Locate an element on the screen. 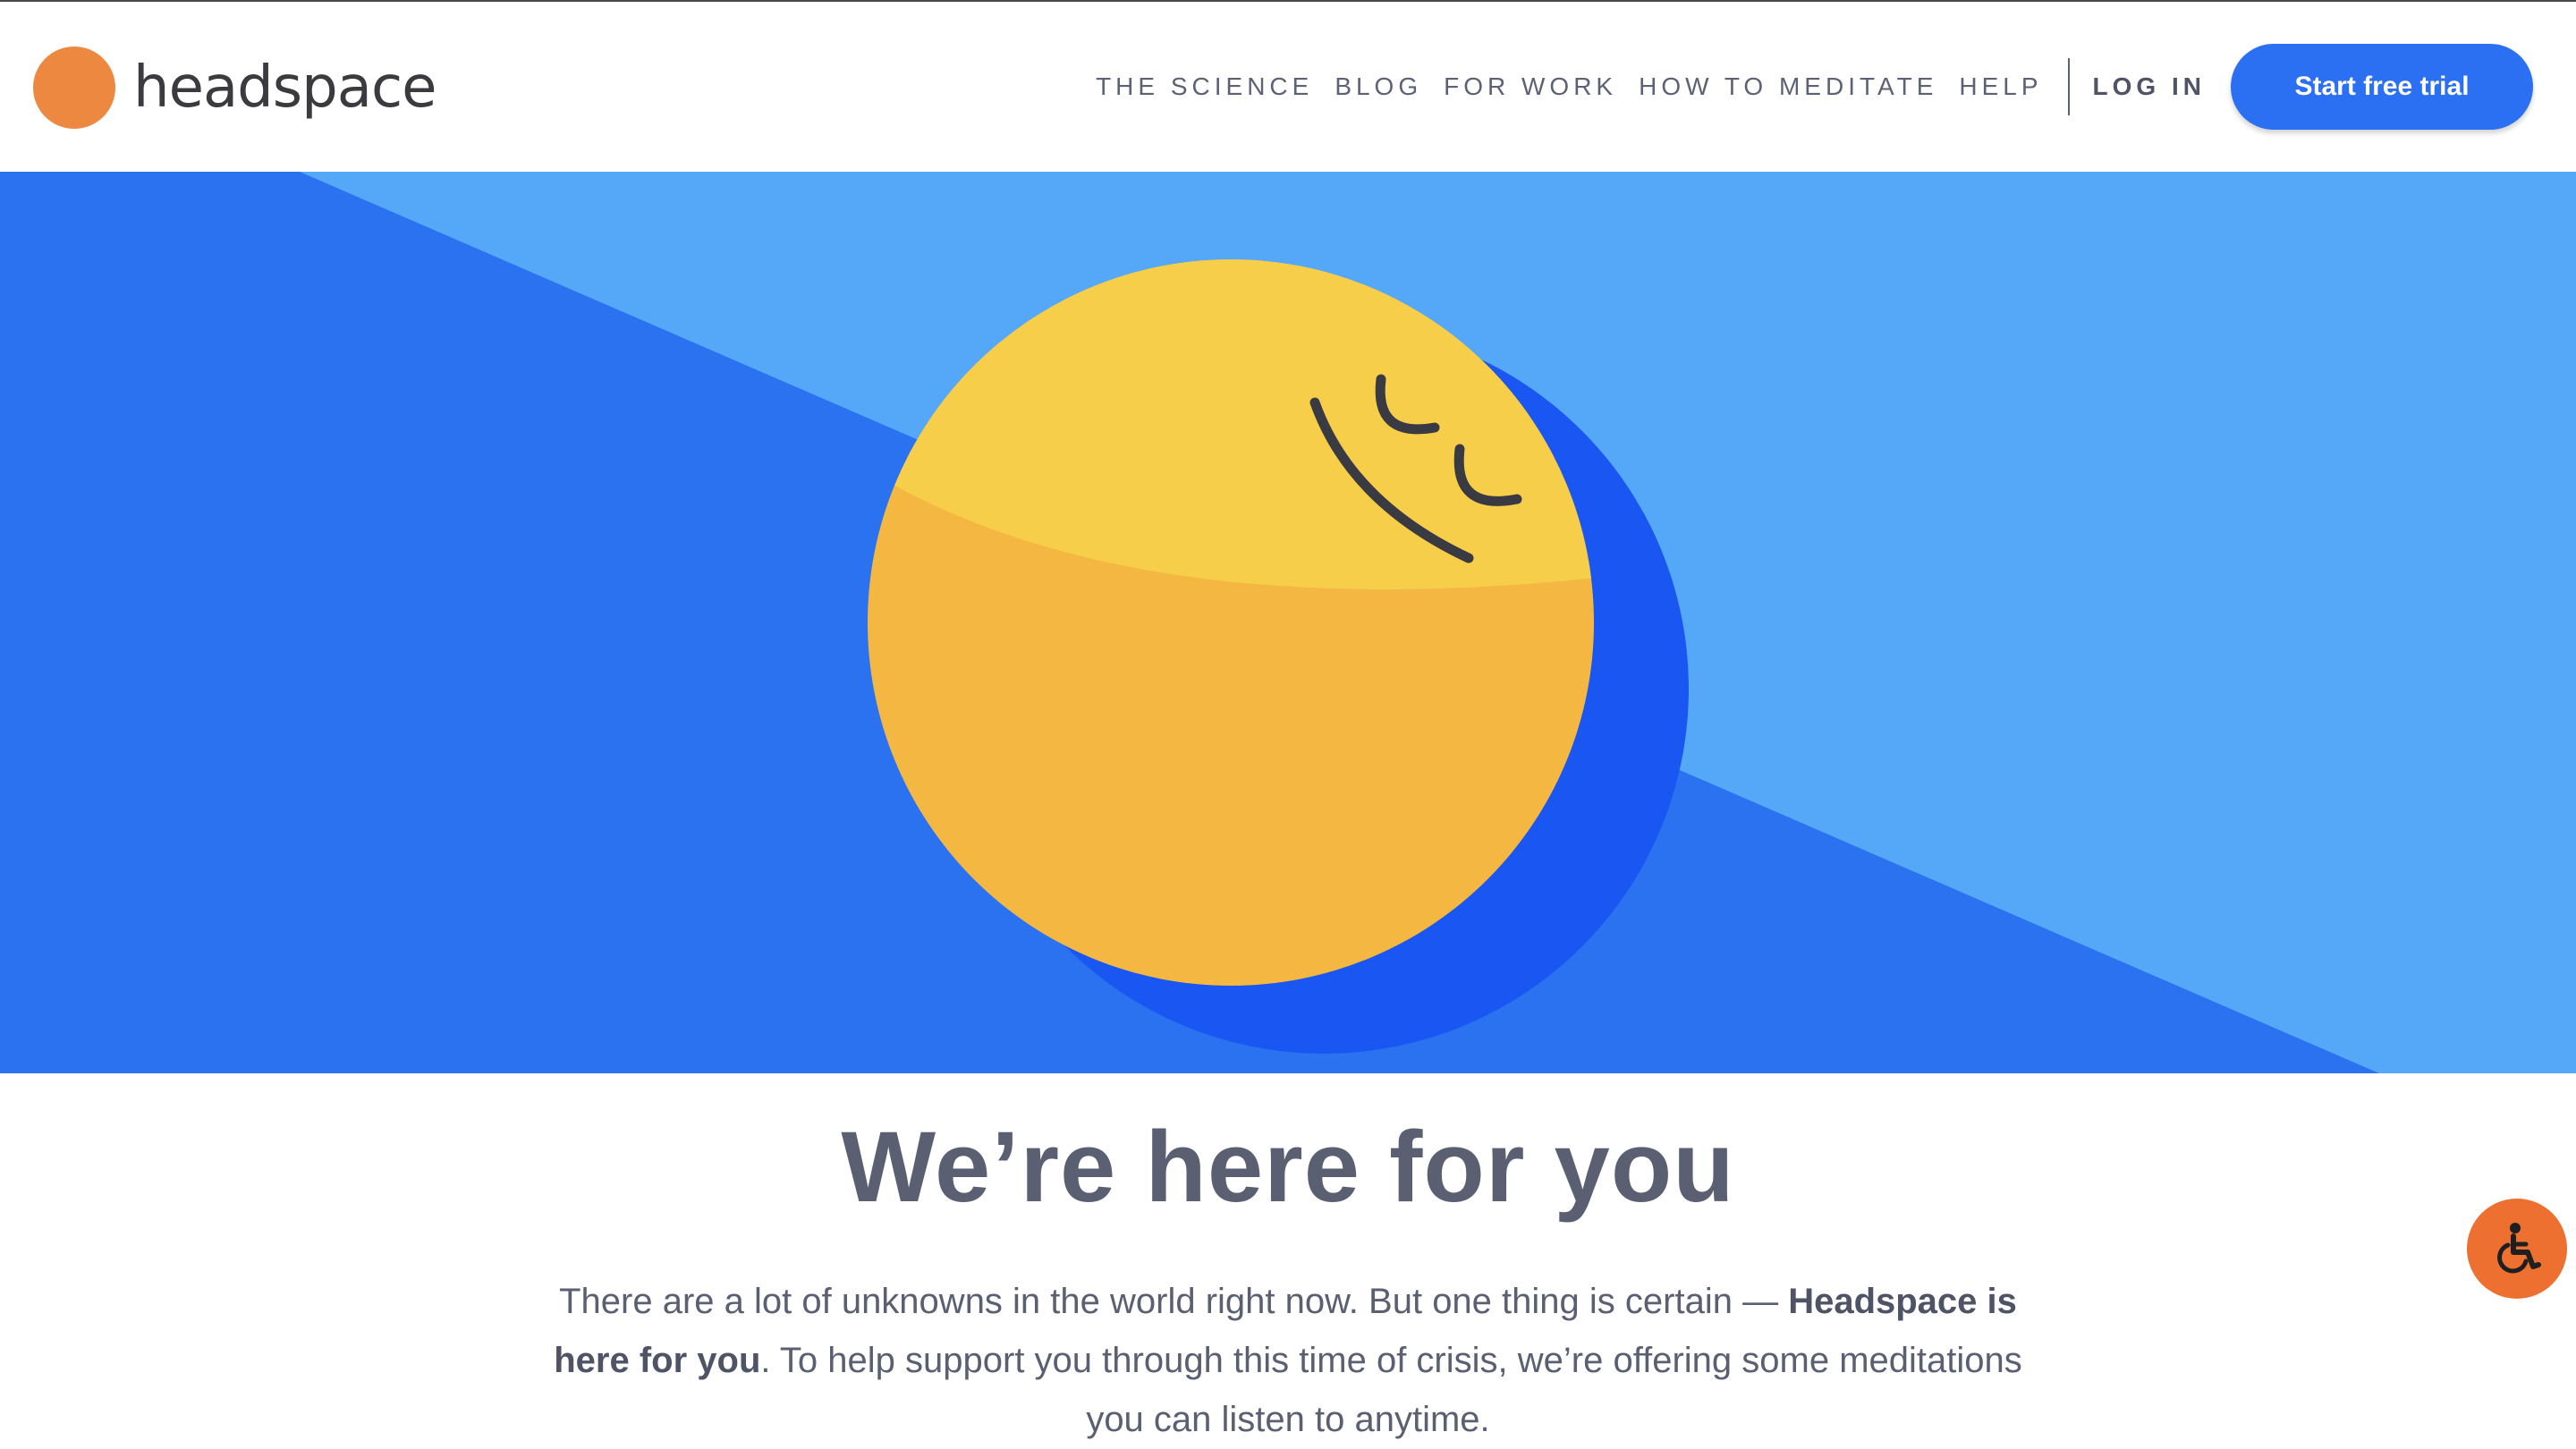  headspace-logo: headspace is located at coordinates (235, 88).